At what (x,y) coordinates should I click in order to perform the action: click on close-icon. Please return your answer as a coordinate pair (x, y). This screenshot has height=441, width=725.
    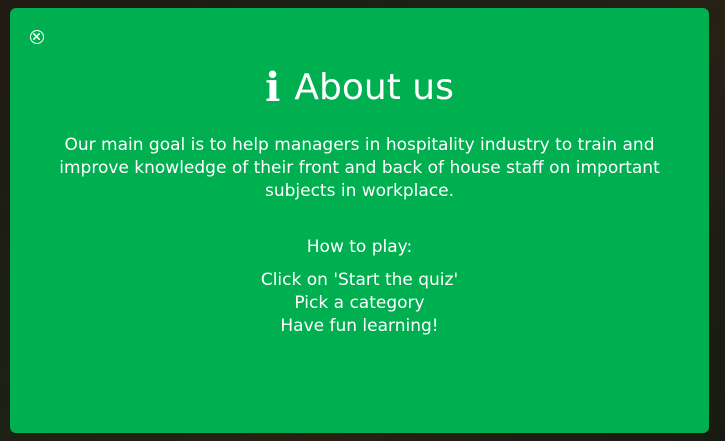
    Looking at the image, I should click on (37, 37).